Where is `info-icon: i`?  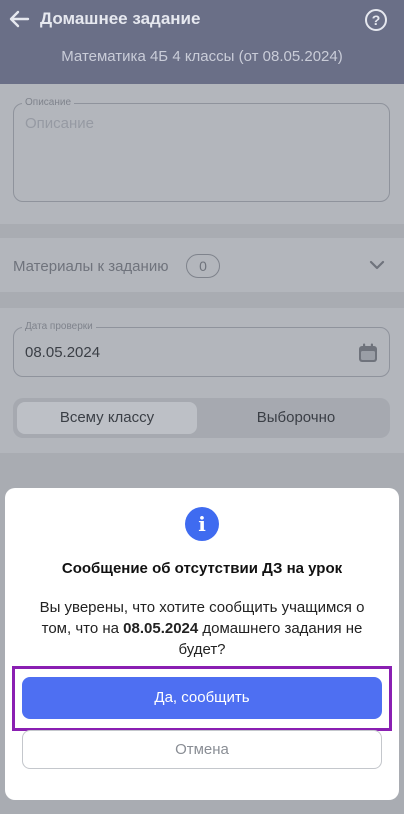 info-icon: i is located at coordinates (202, 524).